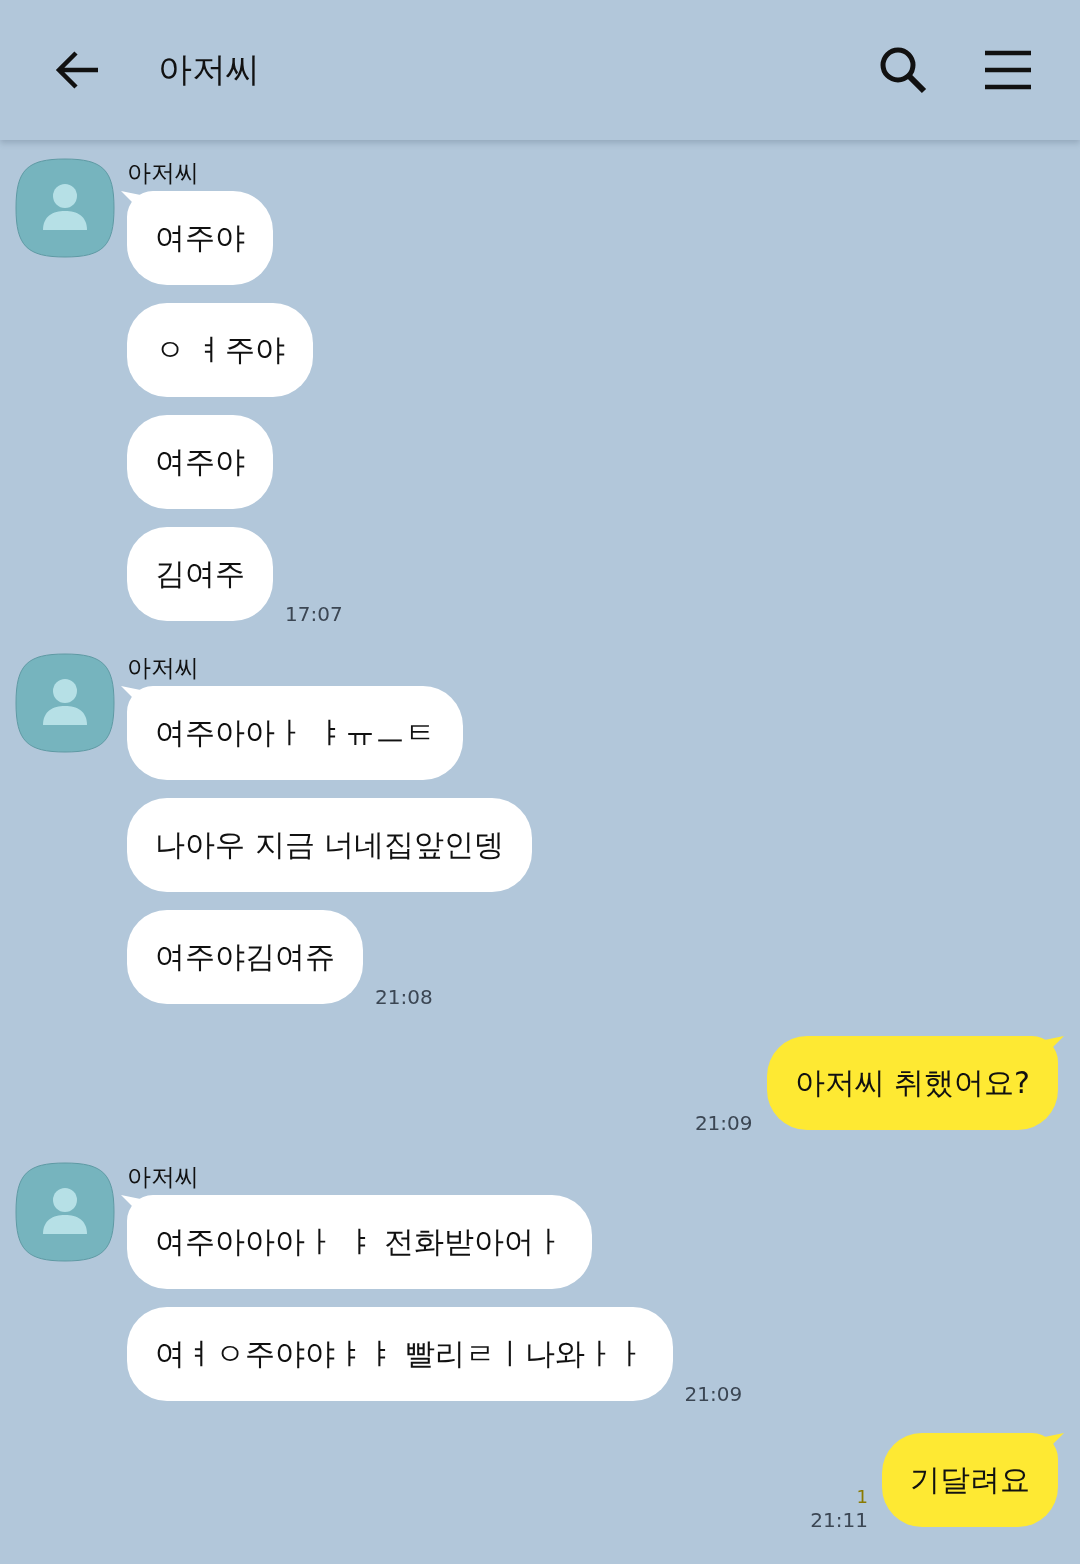 The width and height of the screenshot is (1080, 1564). What do you see at coordinates (1008, 70) in the screenshot?
I see `menu-icon` at bounding box center [1008, 70].